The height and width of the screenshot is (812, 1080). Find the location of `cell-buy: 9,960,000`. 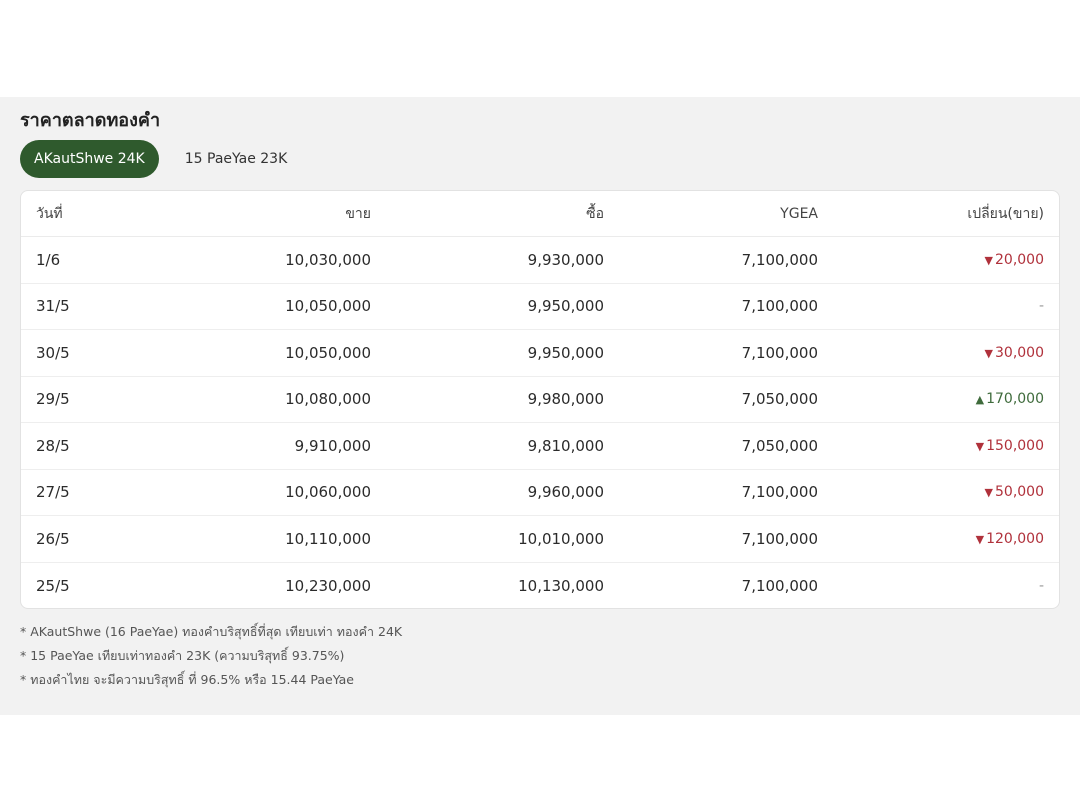

cell-buy: 9,960,000 is located at coordinates (565, 492).